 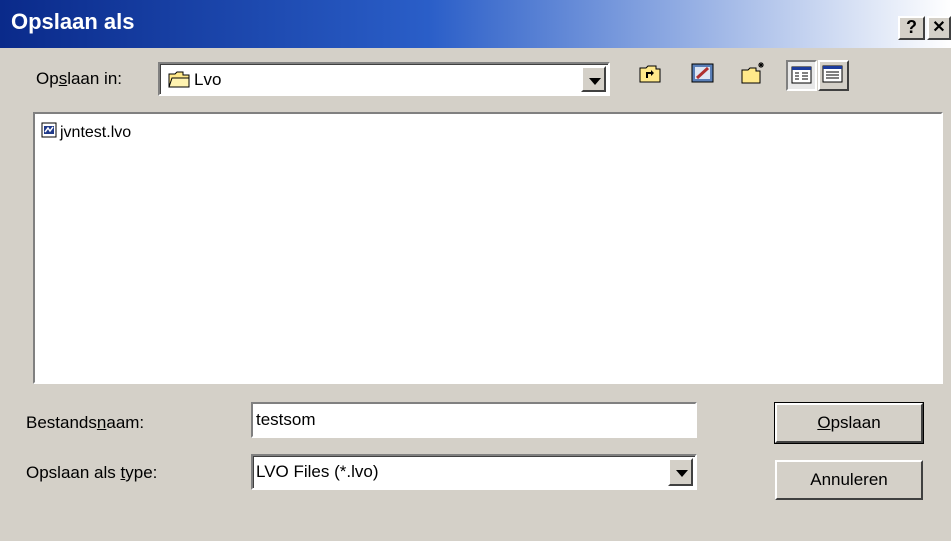 I want to click on new-folder-icon, so click(x=752, y=76).